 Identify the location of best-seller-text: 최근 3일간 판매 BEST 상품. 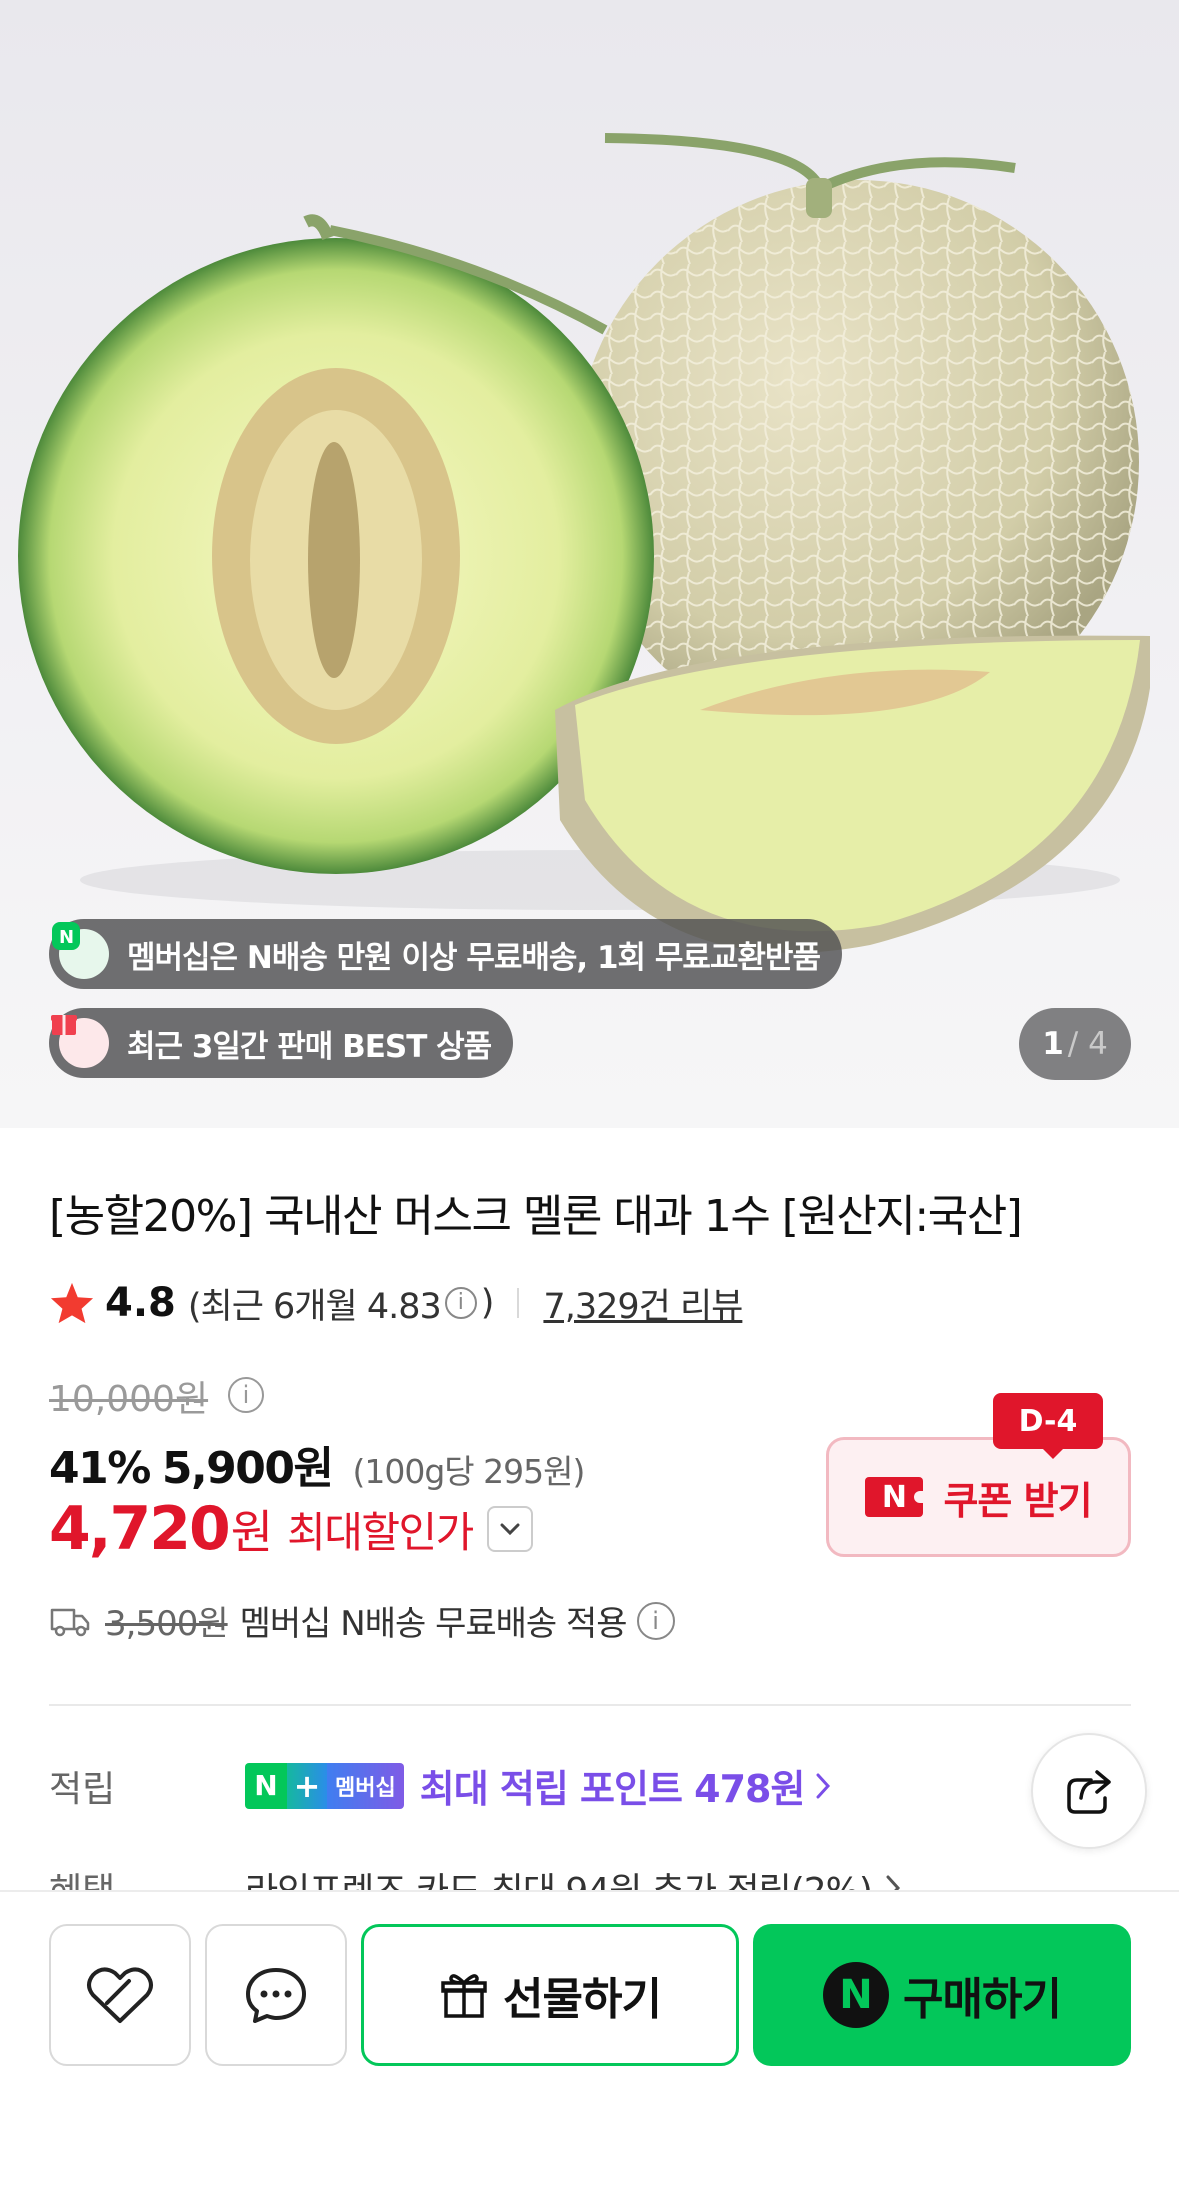
(309, 1046).